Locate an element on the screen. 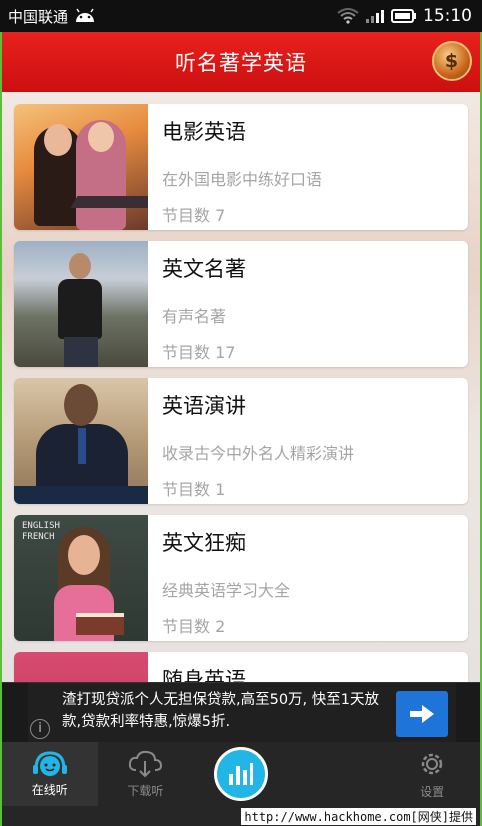 This screenshot has width=482, height=826. tab-settings: 设置 is located at coordinates (432, 774).